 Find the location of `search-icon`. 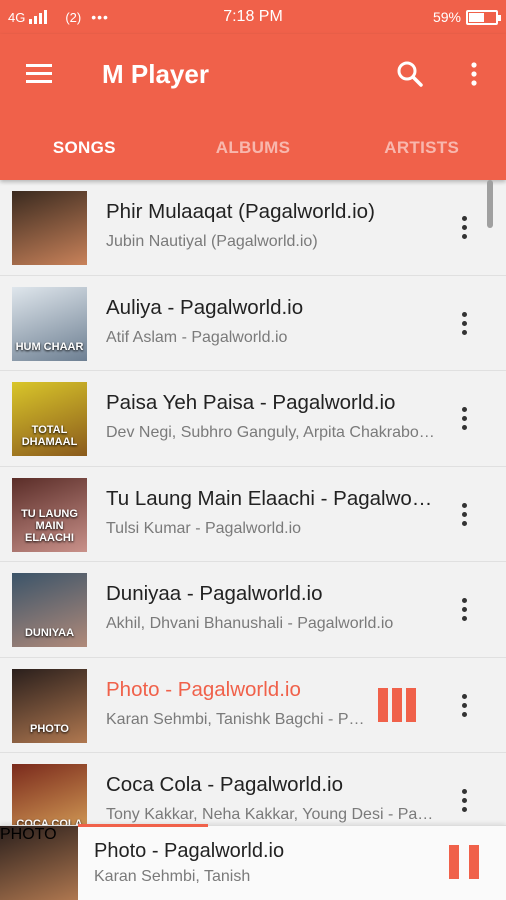

search-icon is located at coordinates (410, 74).